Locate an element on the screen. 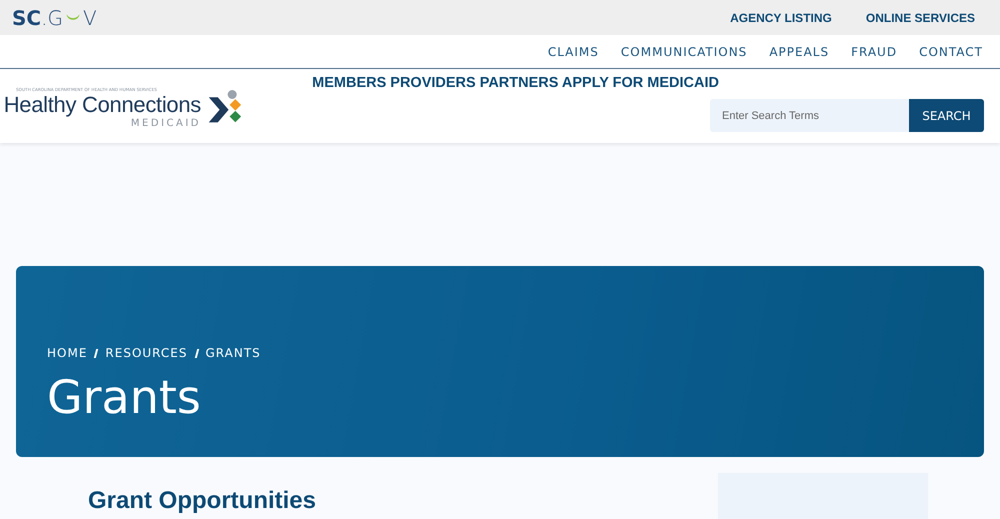 The image size is (1000, 519). main-menu: MEMBERS PROVIDERS PARTNERS APPLY FOR MEDICAID is located at coordinates (515, 83).